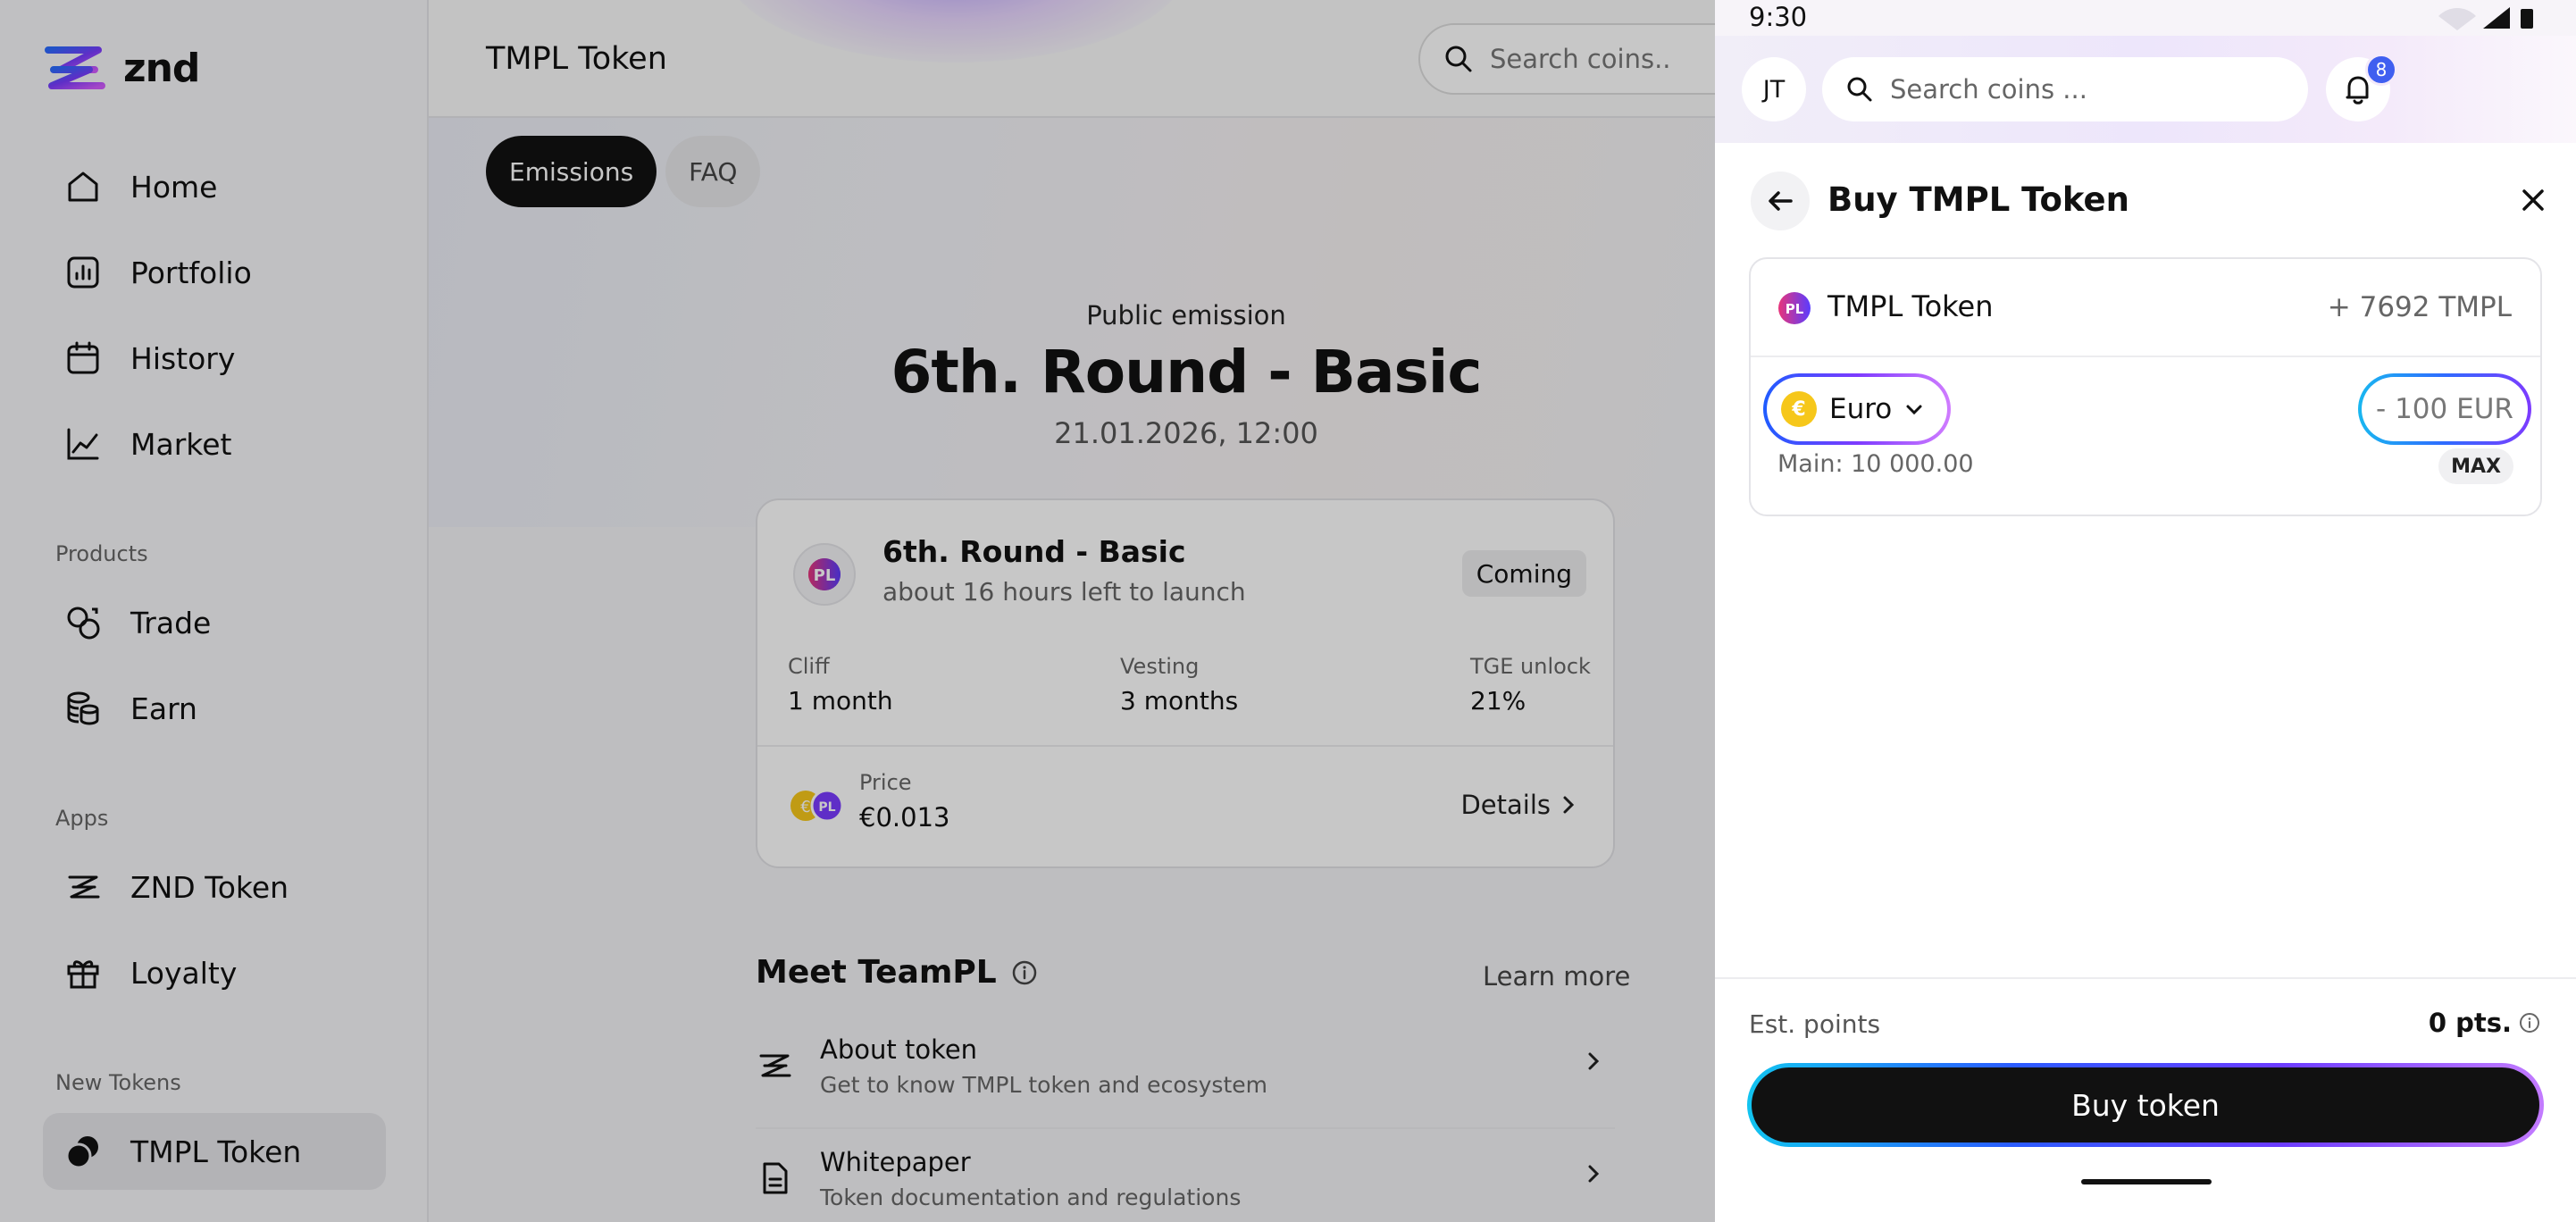  I want to click on amount-value: - 100 EUR, so click(2445, 409).